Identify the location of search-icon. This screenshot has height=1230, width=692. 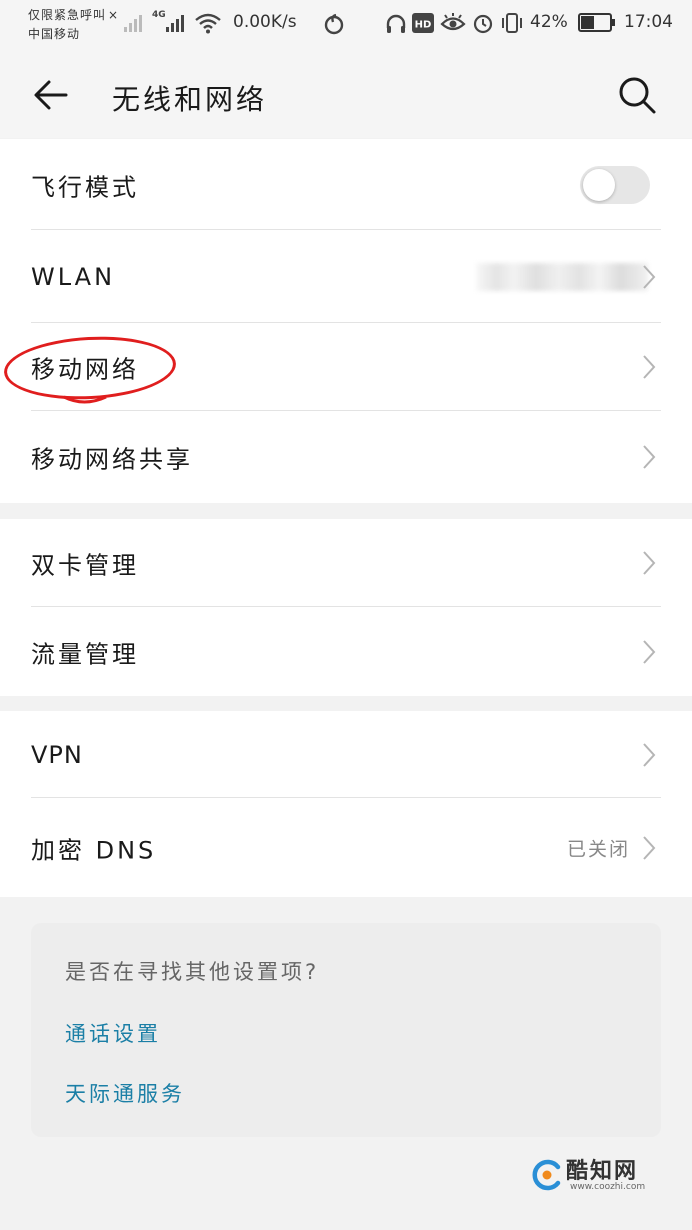
(637, 95).